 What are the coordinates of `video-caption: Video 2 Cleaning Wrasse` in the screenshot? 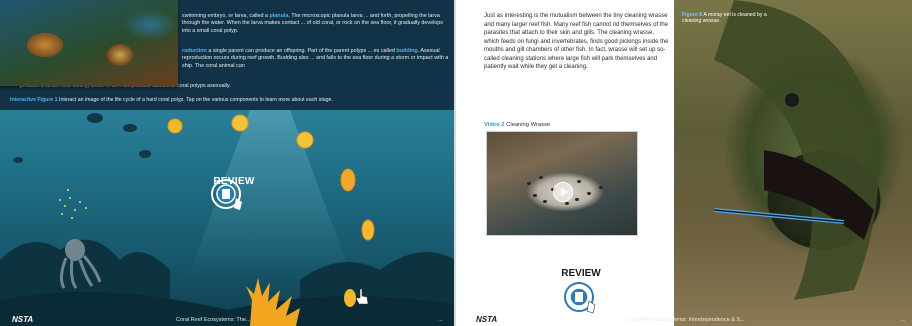 It's located at (517, 125).